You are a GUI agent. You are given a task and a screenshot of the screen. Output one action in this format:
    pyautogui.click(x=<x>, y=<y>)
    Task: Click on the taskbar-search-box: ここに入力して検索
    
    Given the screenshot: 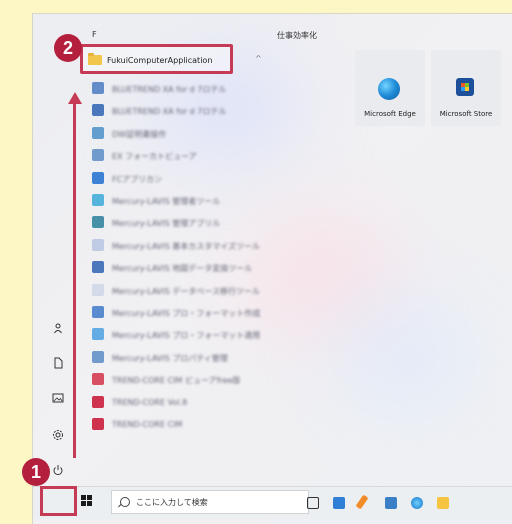 What is the action you would take?
    pyautogui.click(x=210, y=502)
    